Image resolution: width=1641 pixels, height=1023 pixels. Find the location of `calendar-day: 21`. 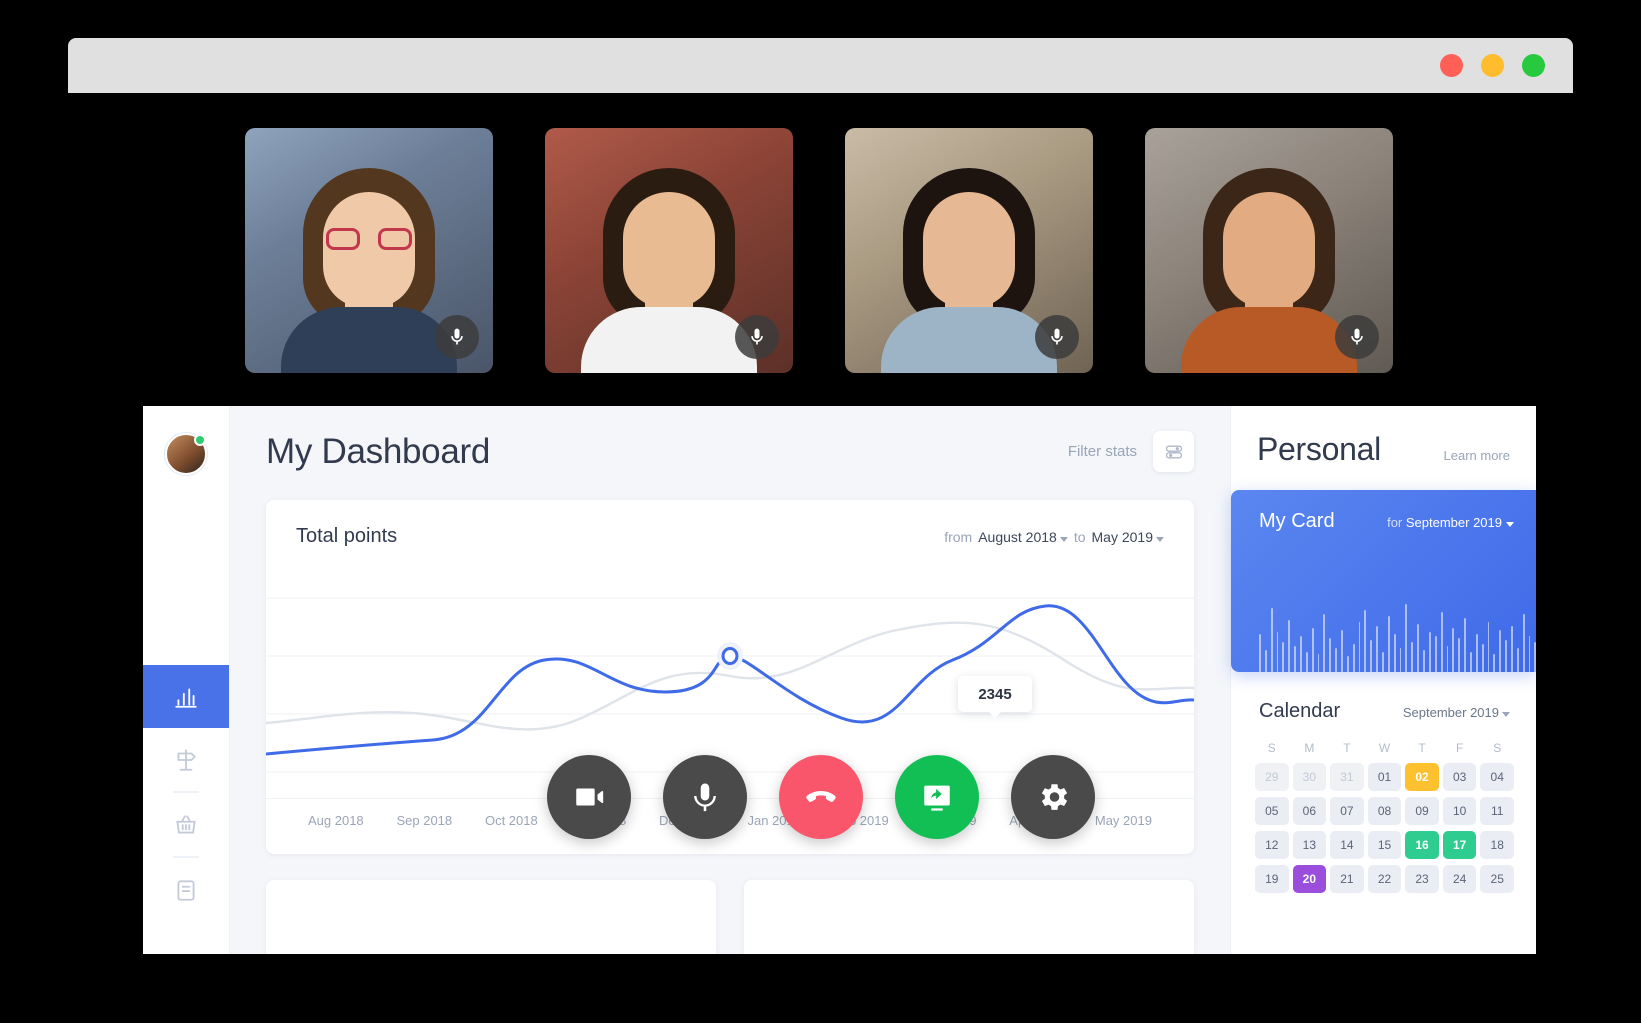

calendar-day: 21 is located at coordinates (1347, 879).